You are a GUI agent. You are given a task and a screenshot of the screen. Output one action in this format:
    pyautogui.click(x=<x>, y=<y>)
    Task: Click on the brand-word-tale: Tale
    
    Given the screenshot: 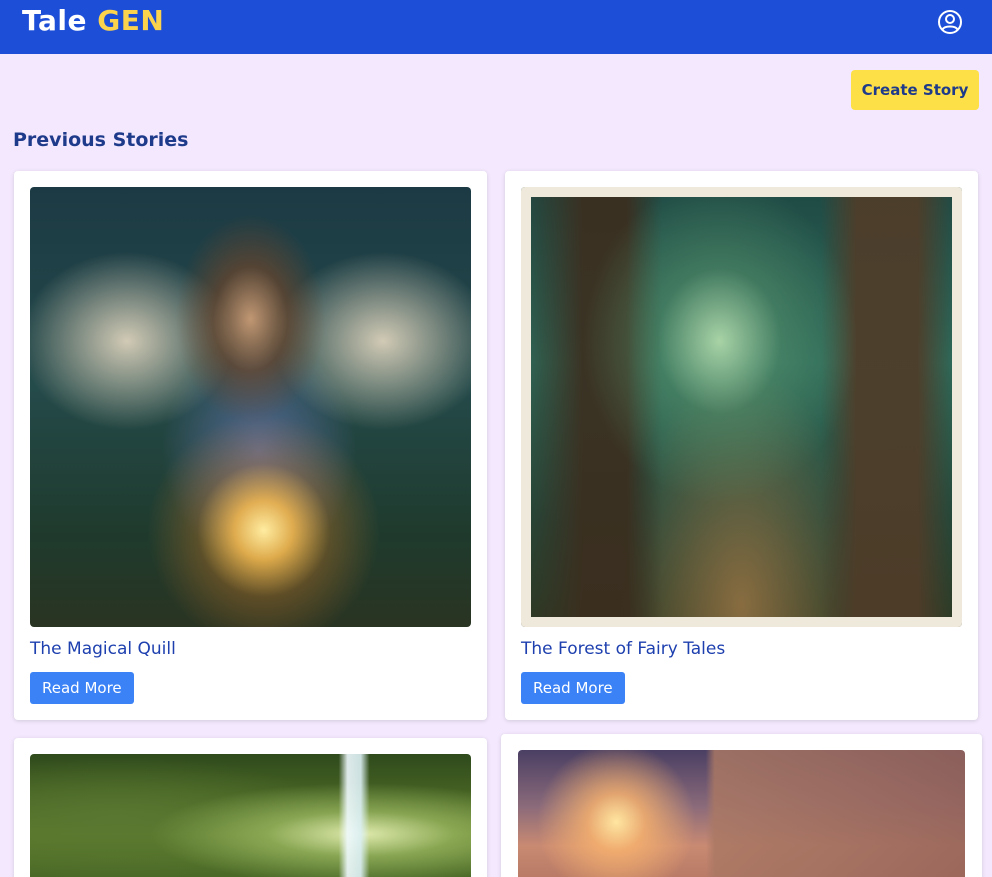 What is the action you would take?
    pyautogui.click(x=54, y=20)
    